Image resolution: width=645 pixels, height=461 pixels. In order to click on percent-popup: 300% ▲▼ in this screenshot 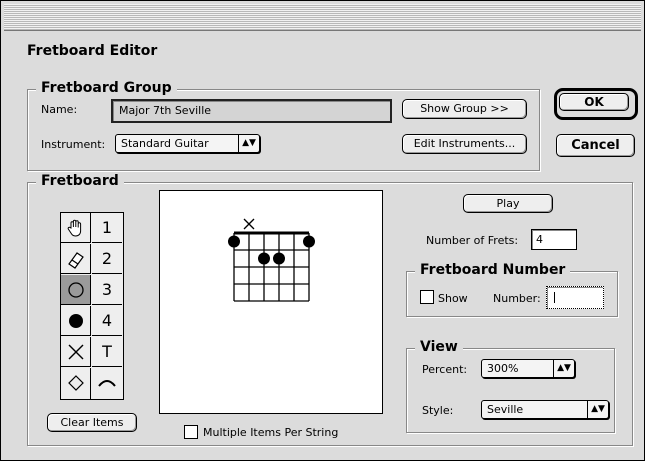, I will do `click(528, 368)`.